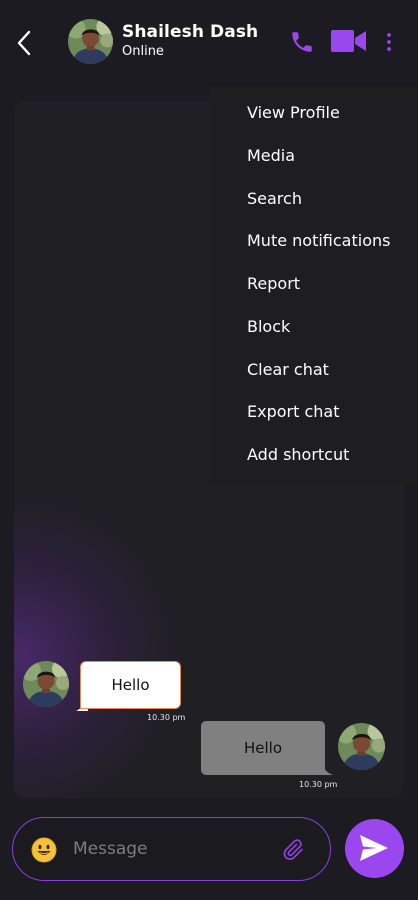 This screenshot has width=418, height=900. I want to click on paperclip-icon, so click(293, 850).